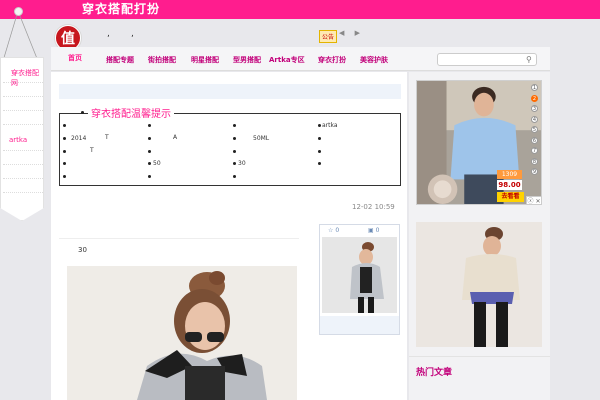  I want to click on ad-carousel-dots: 1 2 3 4 5 6 7 8 9, so click(535, 131).